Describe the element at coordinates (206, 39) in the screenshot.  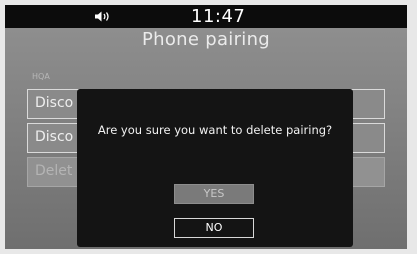
I see `page-title: Phone pairing` at that location.